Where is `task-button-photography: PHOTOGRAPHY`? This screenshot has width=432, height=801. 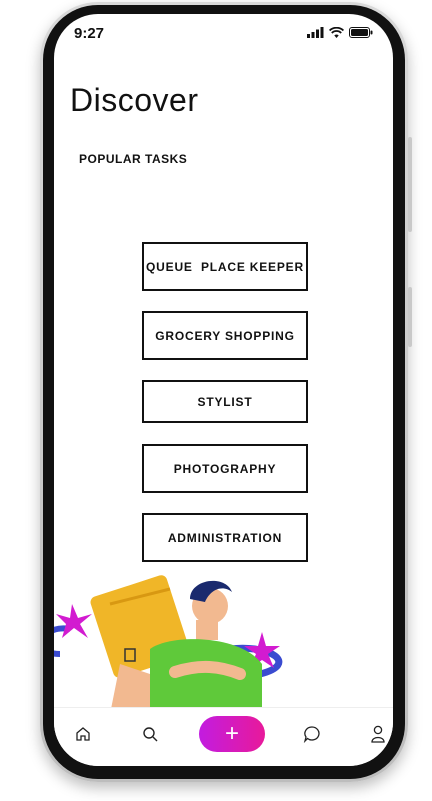 task-button-photography: PHOTOGRAPHY is located at coordinates (225, 468).